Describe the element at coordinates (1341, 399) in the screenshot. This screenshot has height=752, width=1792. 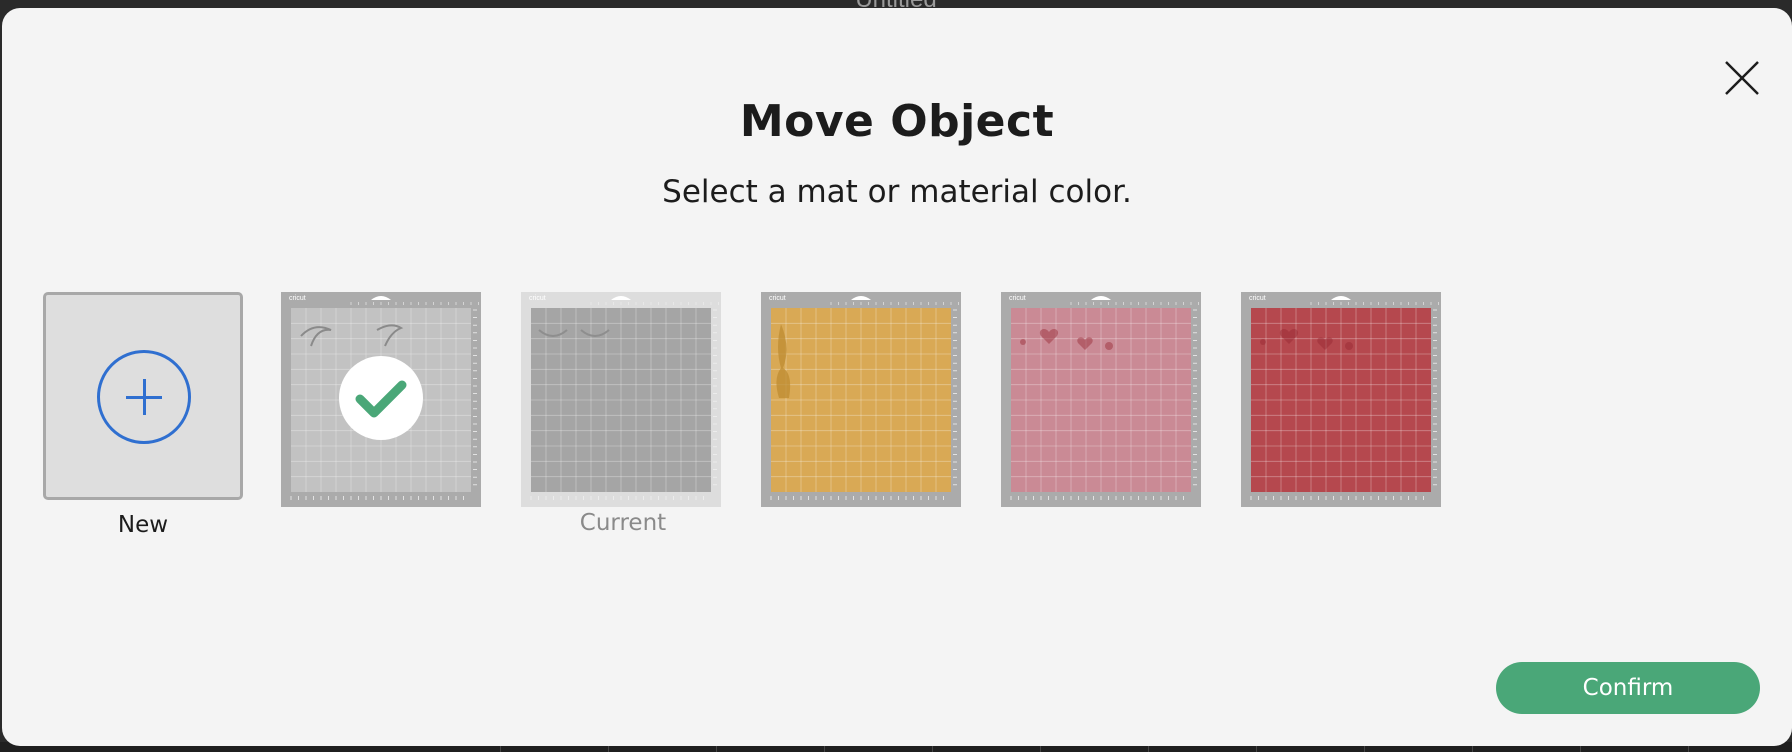
I see `mat-tile-5: cricut` at that location.